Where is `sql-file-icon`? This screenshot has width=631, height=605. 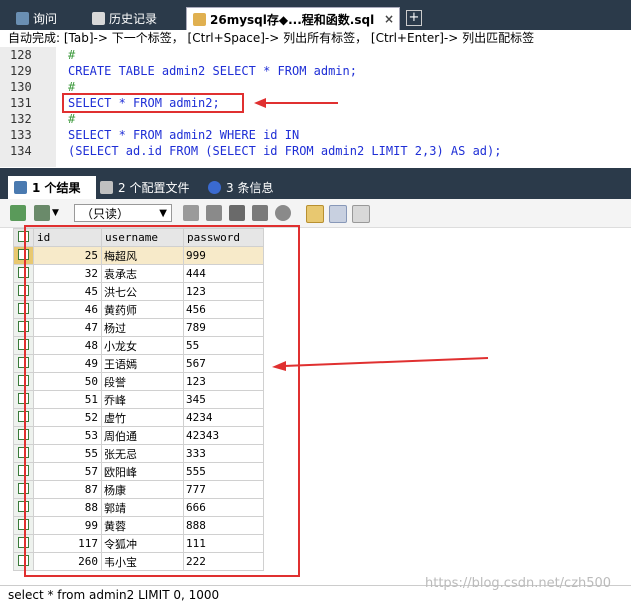
sql-file-icon is located at coordinates (199, 19).